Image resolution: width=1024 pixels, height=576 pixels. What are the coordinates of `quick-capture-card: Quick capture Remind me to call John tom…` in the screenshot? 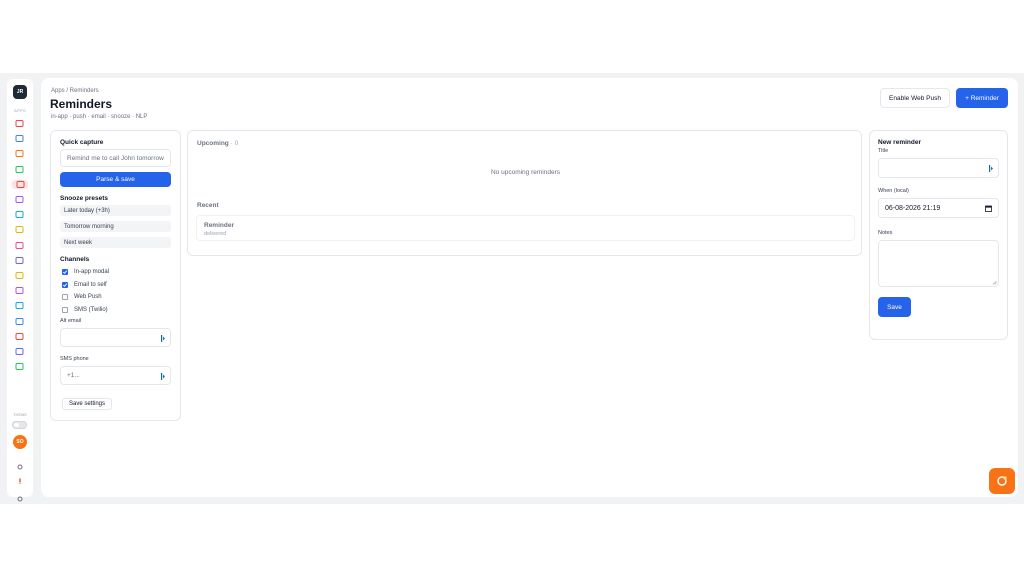 It's located at (115, 275).